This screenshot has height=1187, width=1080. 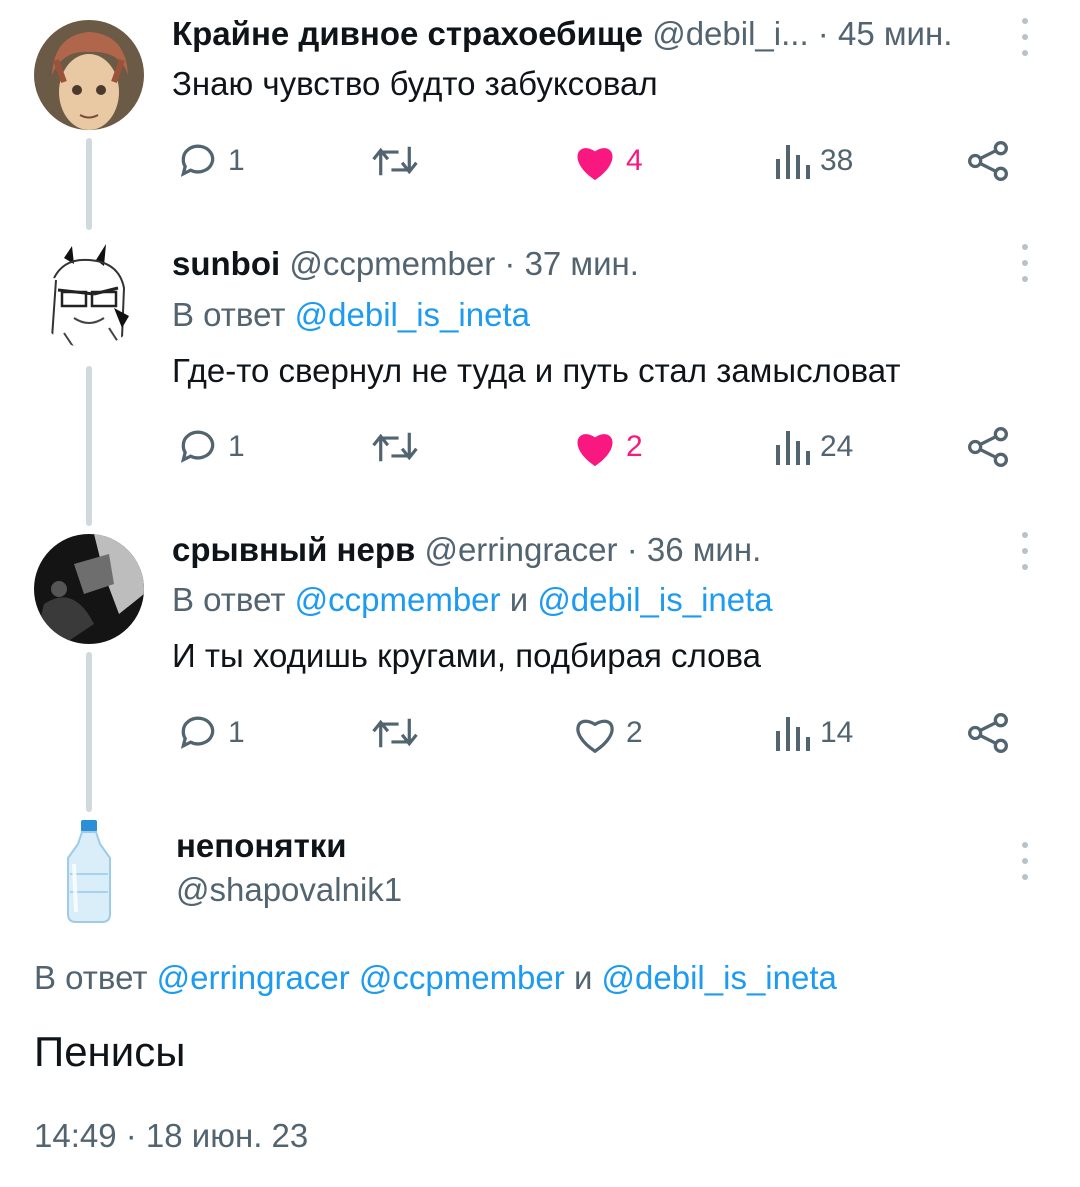 What do you see at coordinates (582, 263) in the screenshot?
I see `tweet-time: 37 мин.` at bounding box center [582, 263].